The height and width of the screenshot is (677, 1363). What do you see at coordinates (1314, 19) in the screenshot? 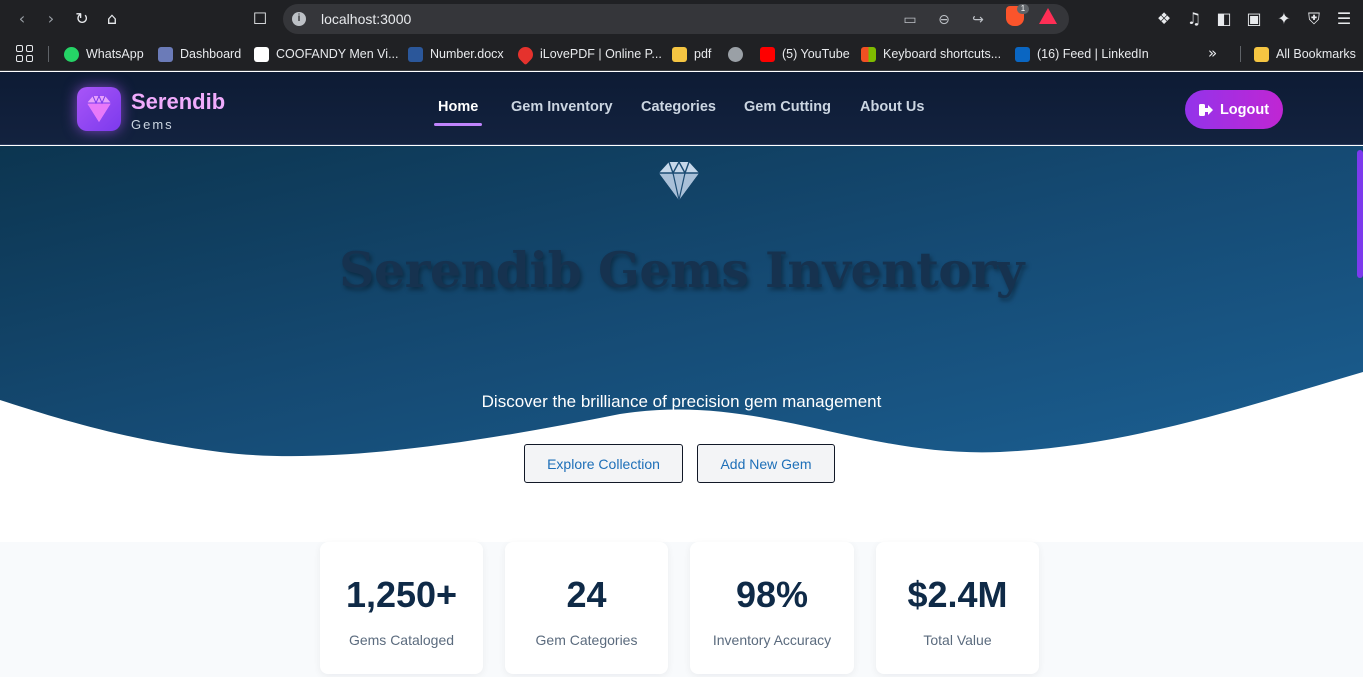
I see `vpn-icon: ⛨` at bounding box center [1314, 19].